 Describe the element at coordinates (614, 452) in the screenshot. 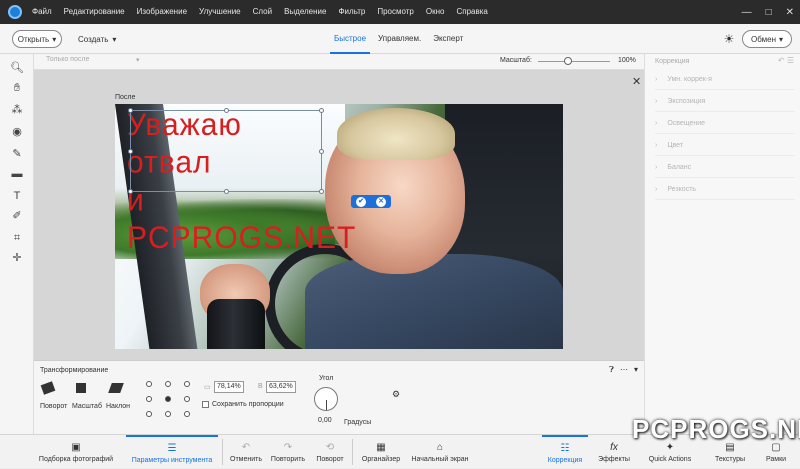

I see `effects-button: fx Эффекты` at that location.